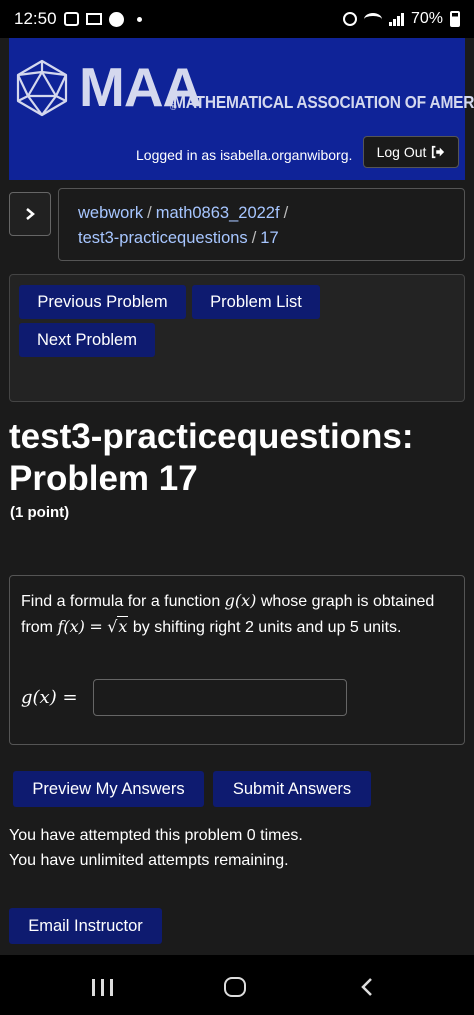 Image resolution: width=474 pixels, height=1015 pixels. I want to click on chevron-right-icon, so click(30, 214).